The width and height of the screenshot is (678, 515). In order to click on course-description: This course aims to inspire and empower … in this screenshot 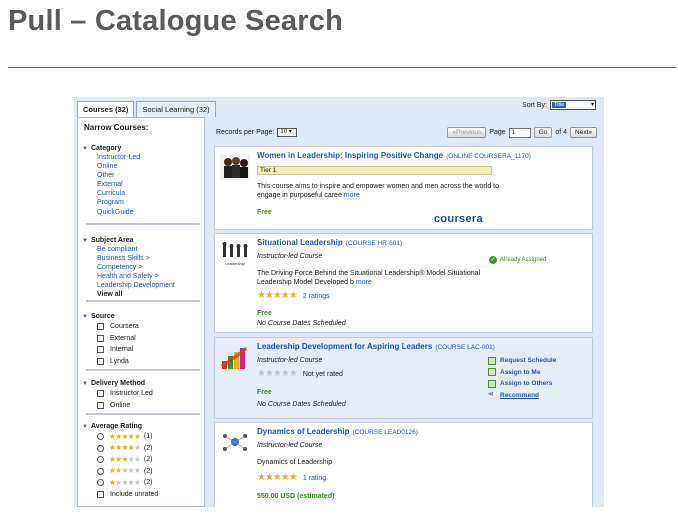, I will do `click(379, 191)`.